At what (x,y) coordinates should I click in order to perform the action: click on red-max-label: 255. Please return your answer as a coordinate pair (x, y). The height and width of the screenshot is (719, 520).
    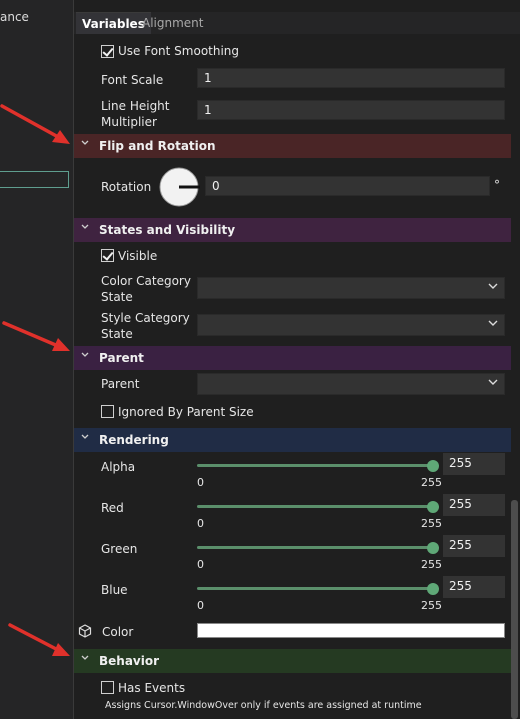
    Looking at the image, I should click on (431, 523).